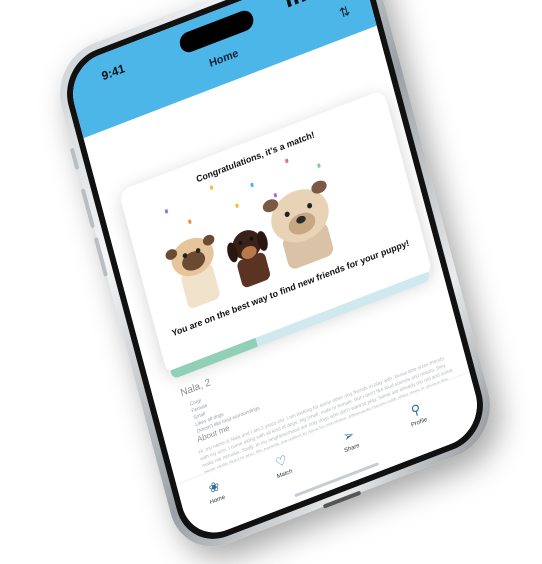 The image size is (542, 564). Describe the element at coordinates (192, 271) in the screenshot. I see `pug-illustration` at that location.